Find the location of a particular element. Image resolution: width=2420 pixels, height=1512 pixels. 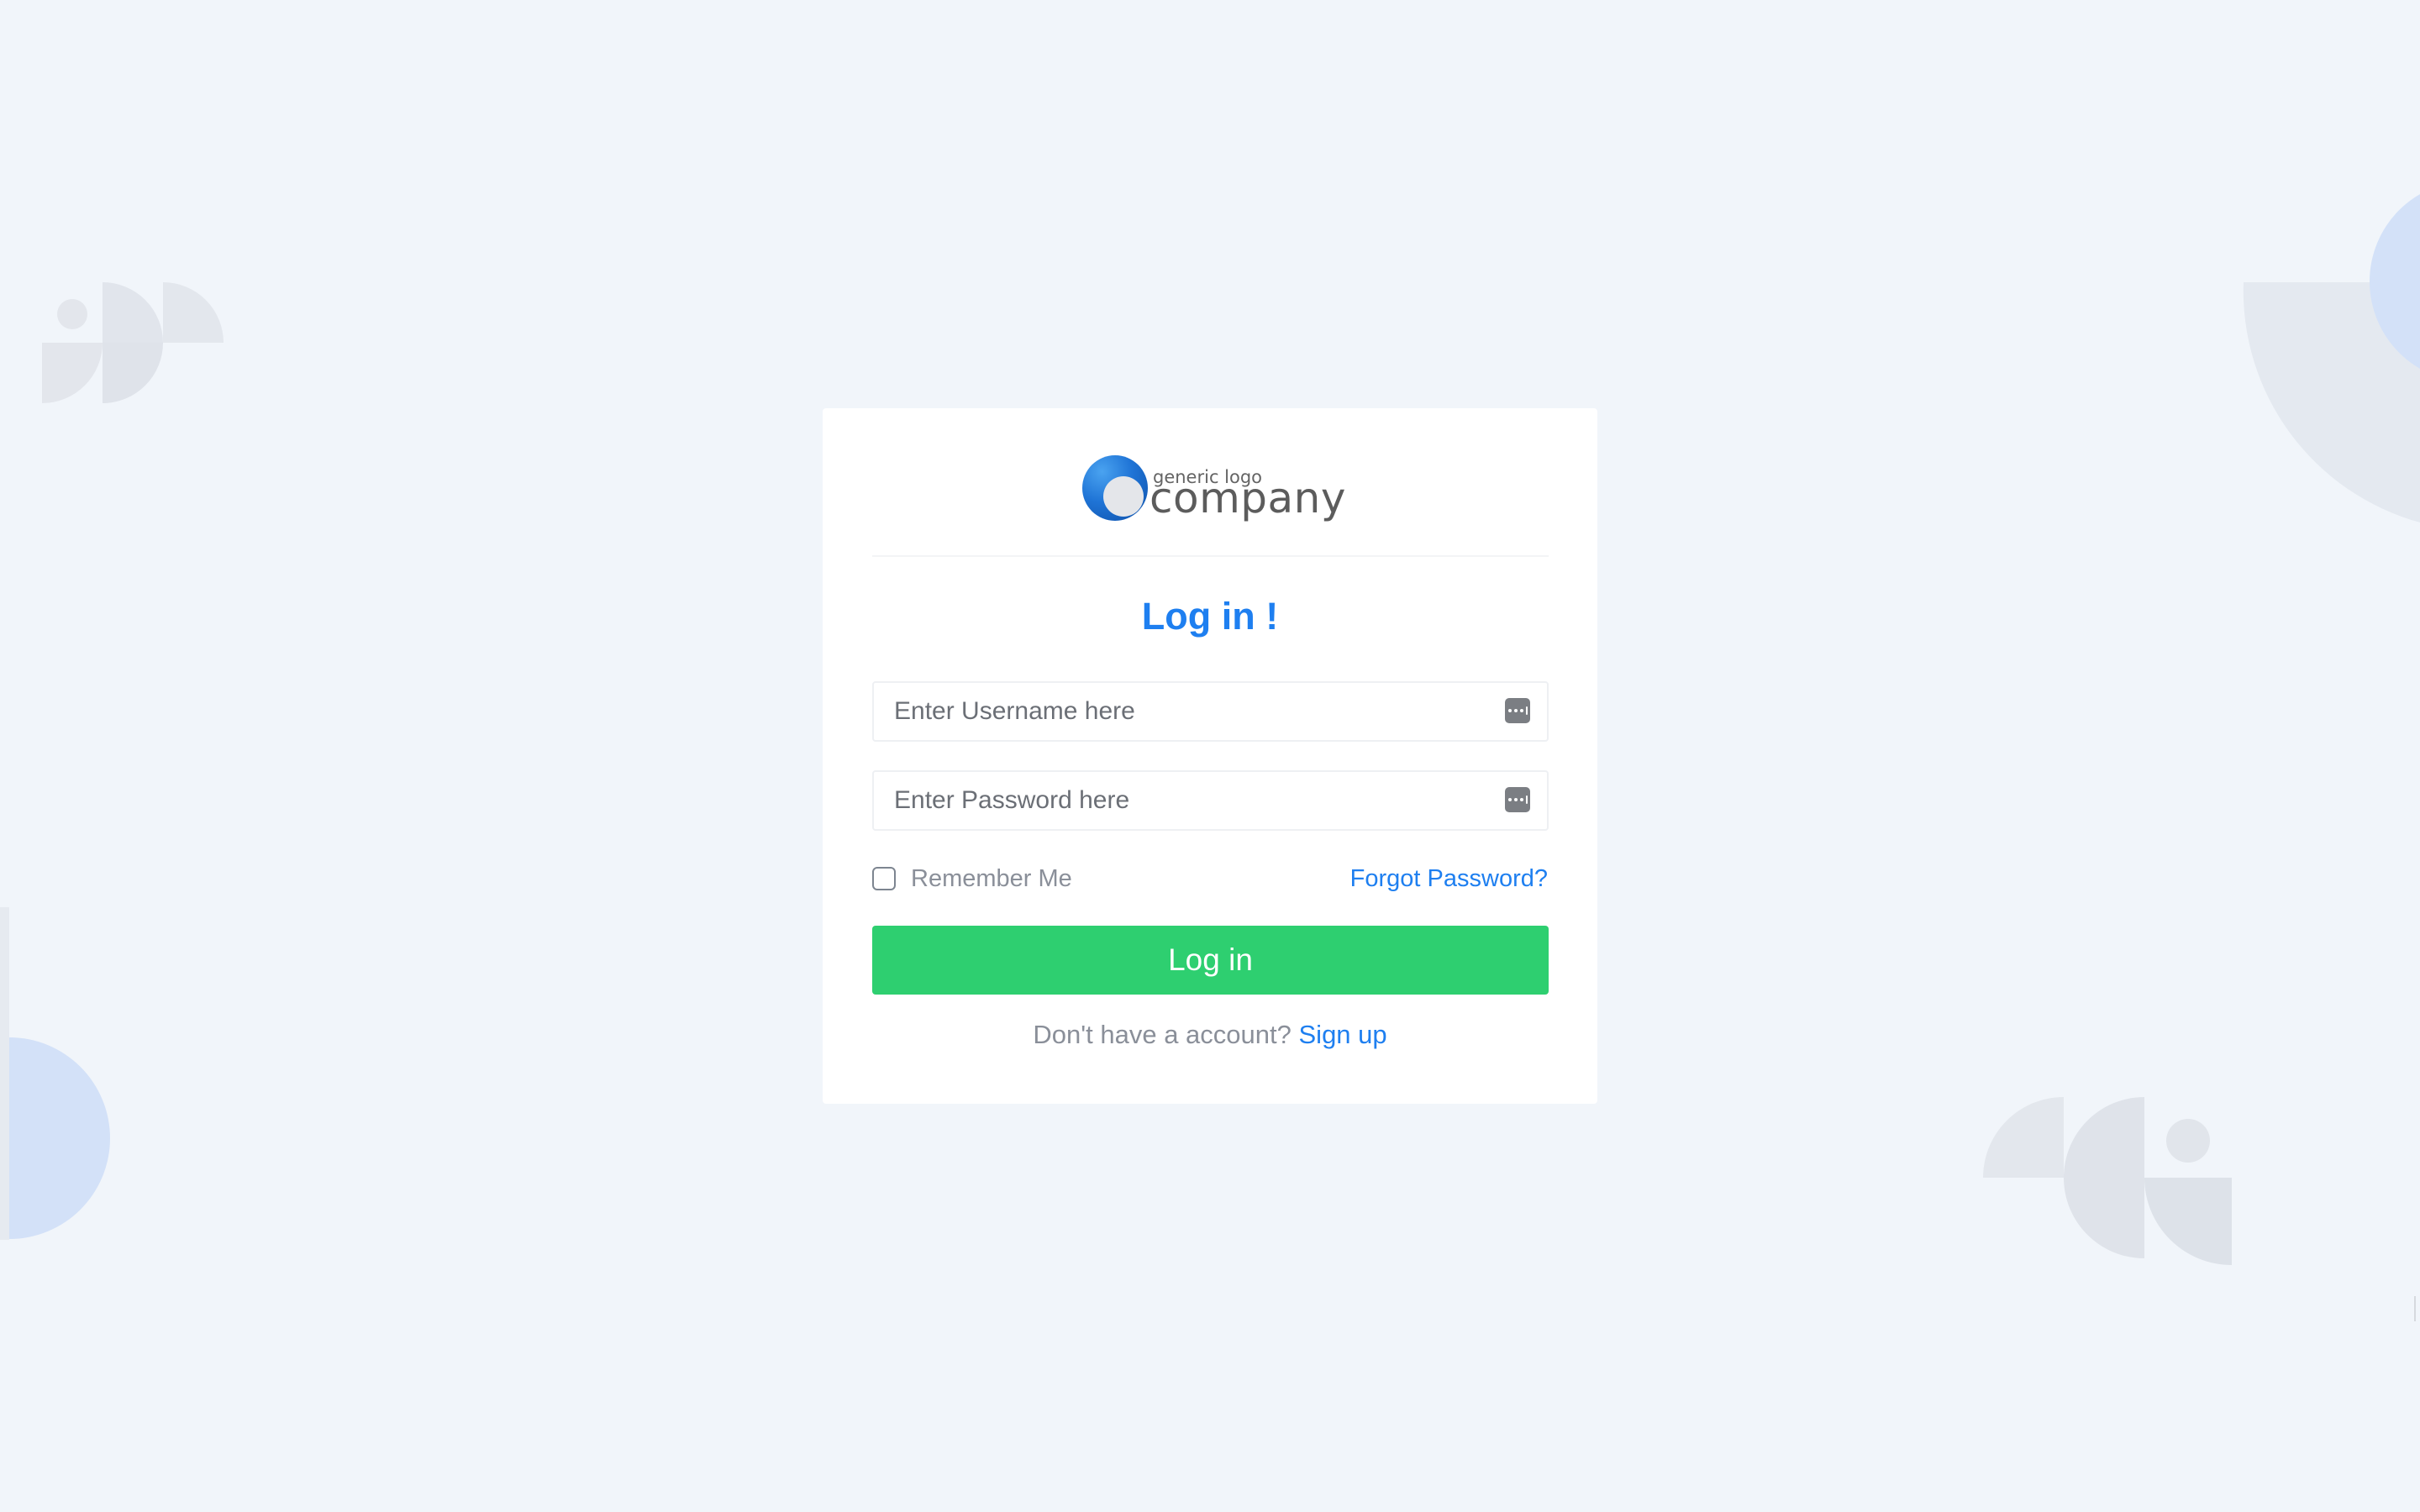

header-divider is located at coordinates (1210, 556).